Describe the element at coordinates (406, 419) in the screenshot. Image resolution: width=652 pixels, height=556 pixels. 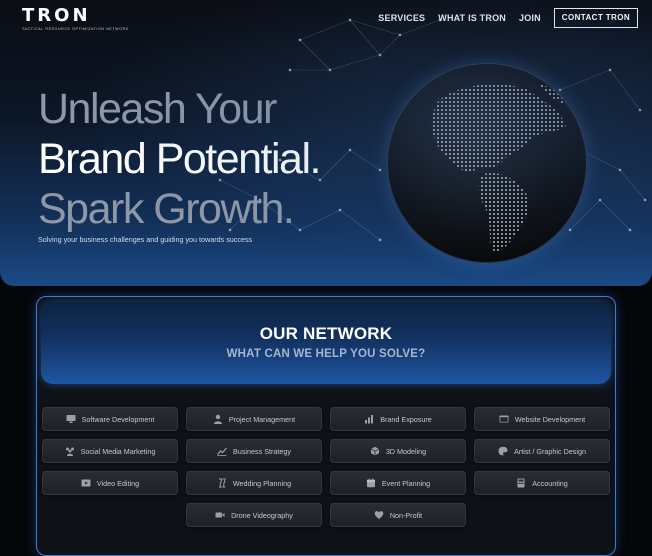
I see `service-label: Brand Exposure` at that location.